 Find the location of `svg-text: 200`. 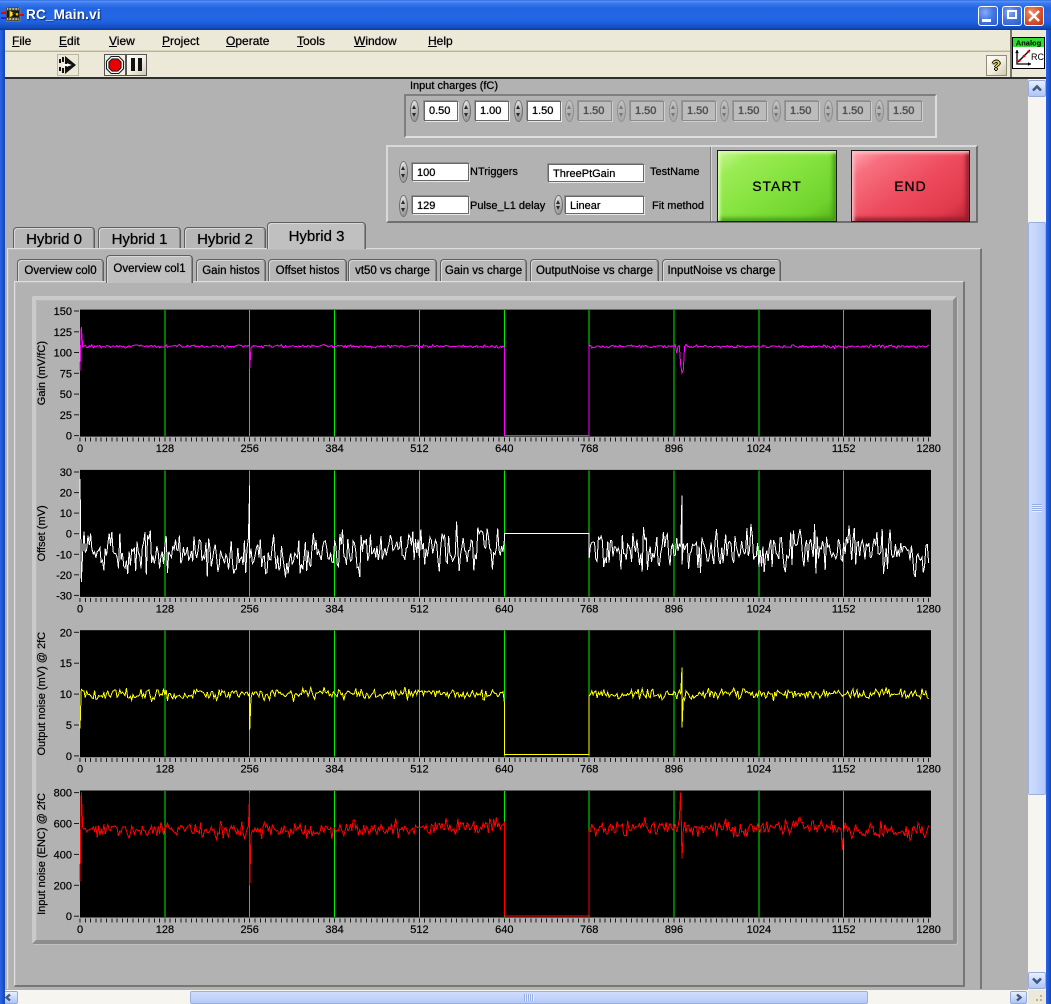

svg-text: 200 is located at coordinates (63, 886).